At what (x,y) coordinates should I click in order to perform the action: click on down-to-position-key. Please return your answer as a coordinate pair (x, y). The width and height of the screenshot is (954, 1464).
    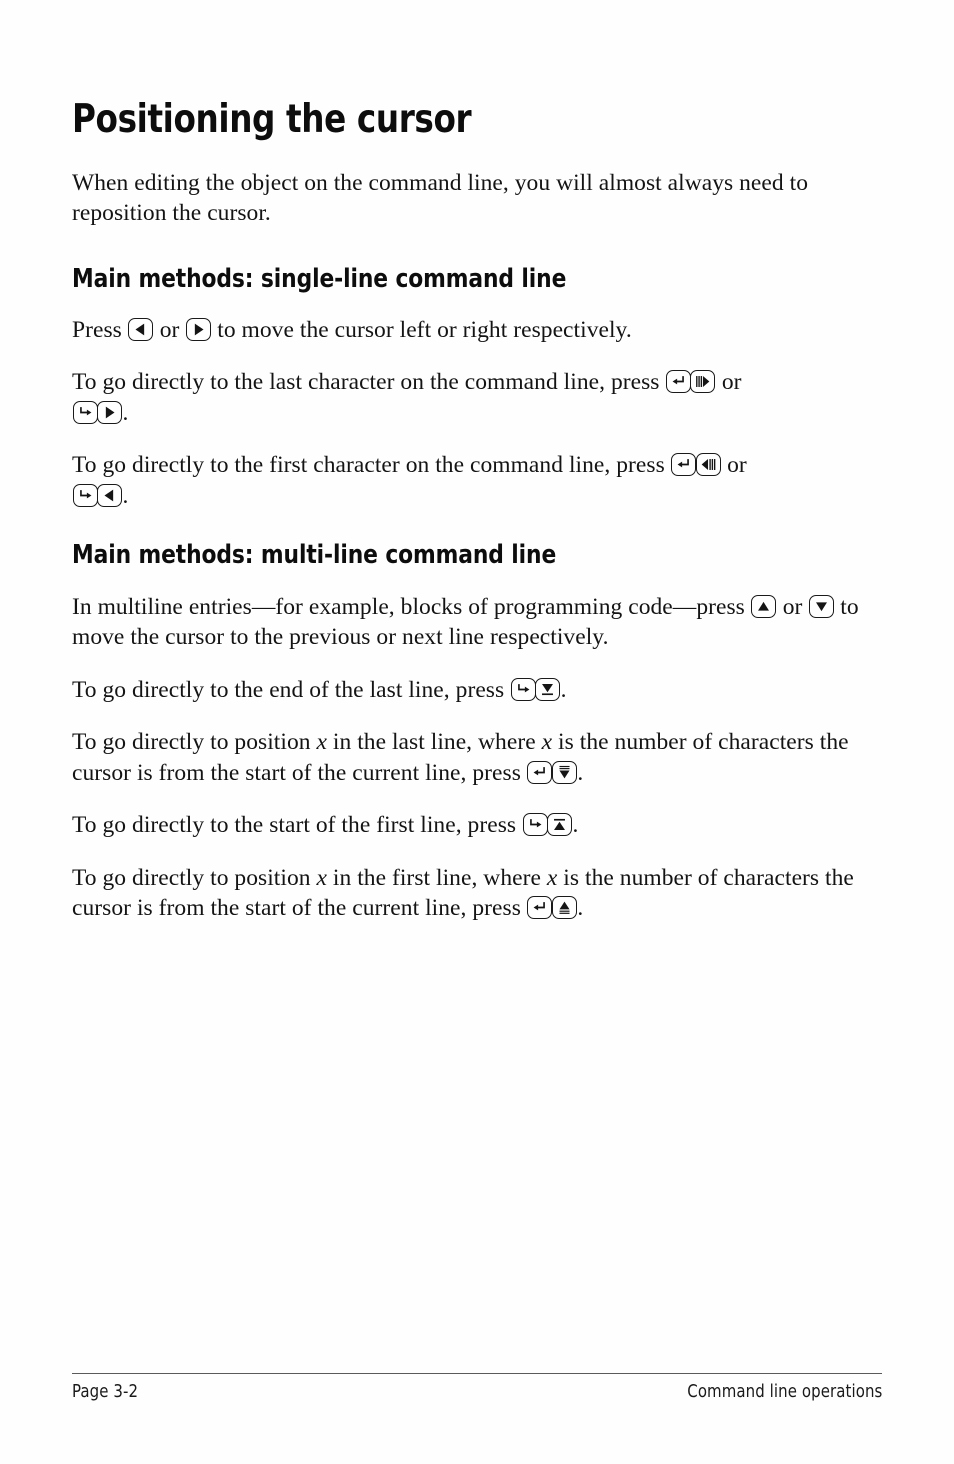
    Looking at the image, I should click on (564, 772).